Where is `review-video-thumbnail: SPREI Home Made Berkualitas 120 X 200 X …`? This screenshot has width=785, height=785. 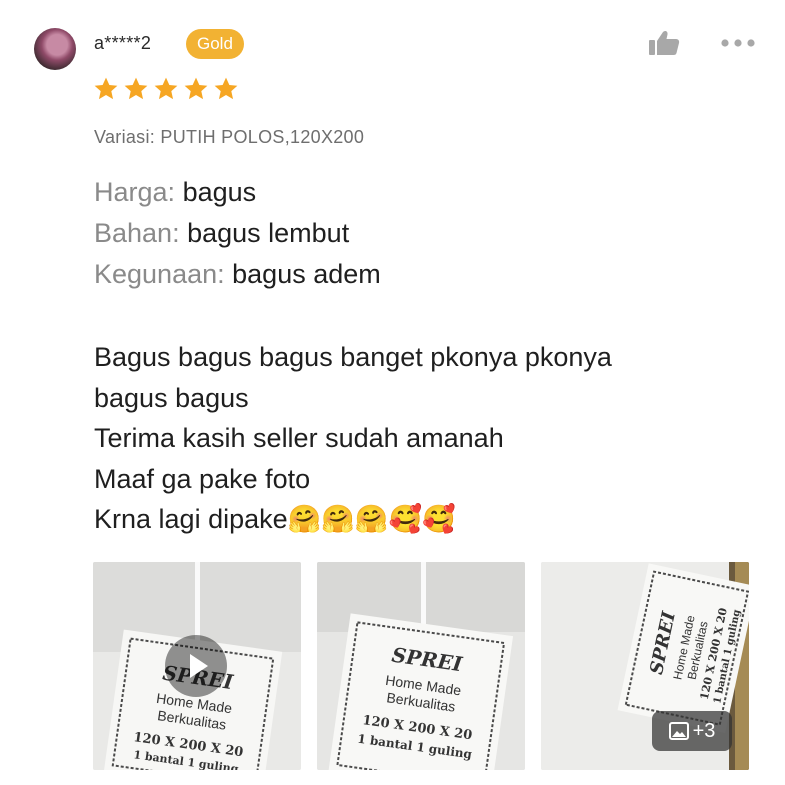
review-video-thumbnail: SPREI Home Made Berkualitas 120 X 200 X … is located at coordinates (197, 666).